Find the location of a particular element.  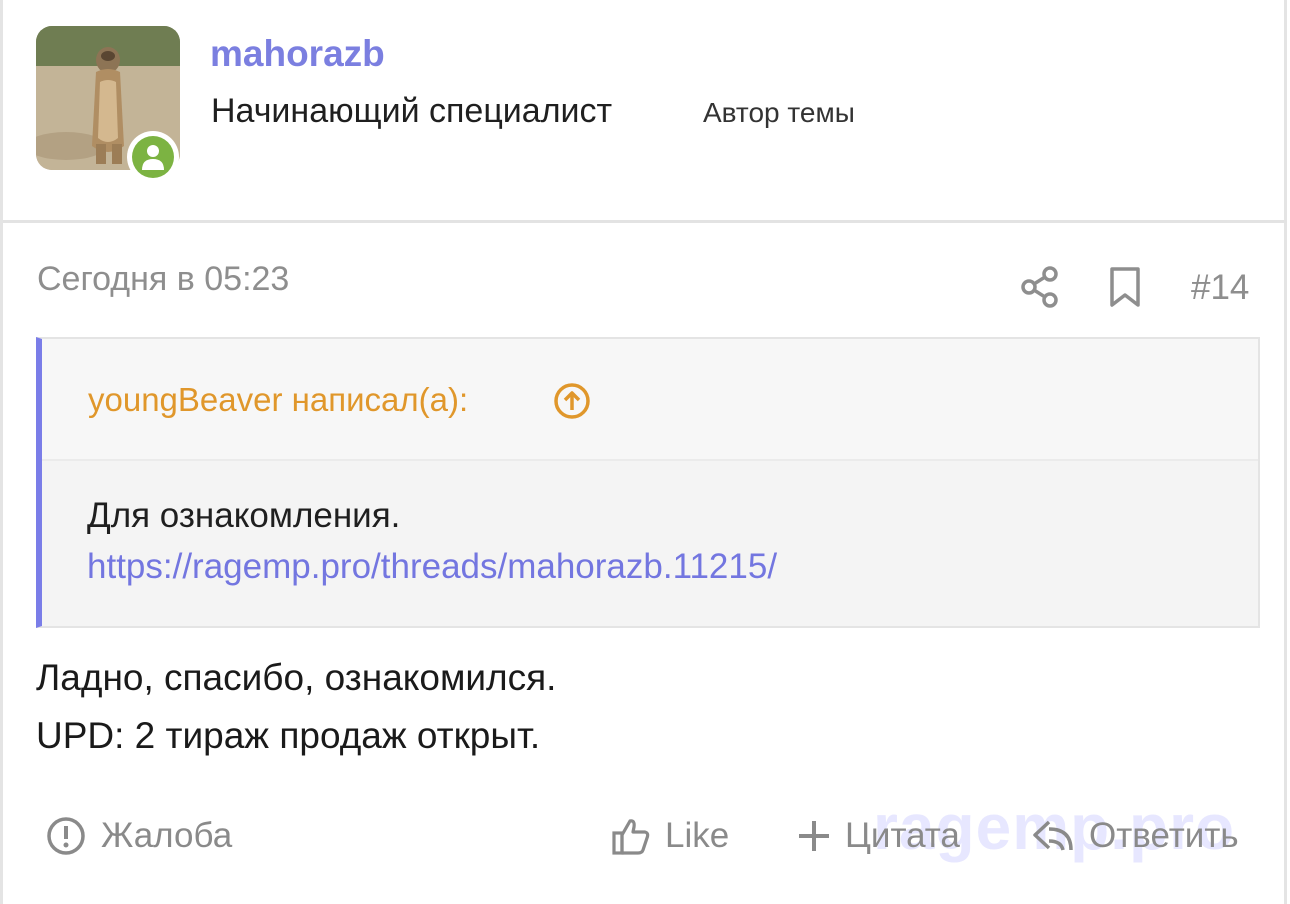

like-label: Like is located at coordinates (697, 835).